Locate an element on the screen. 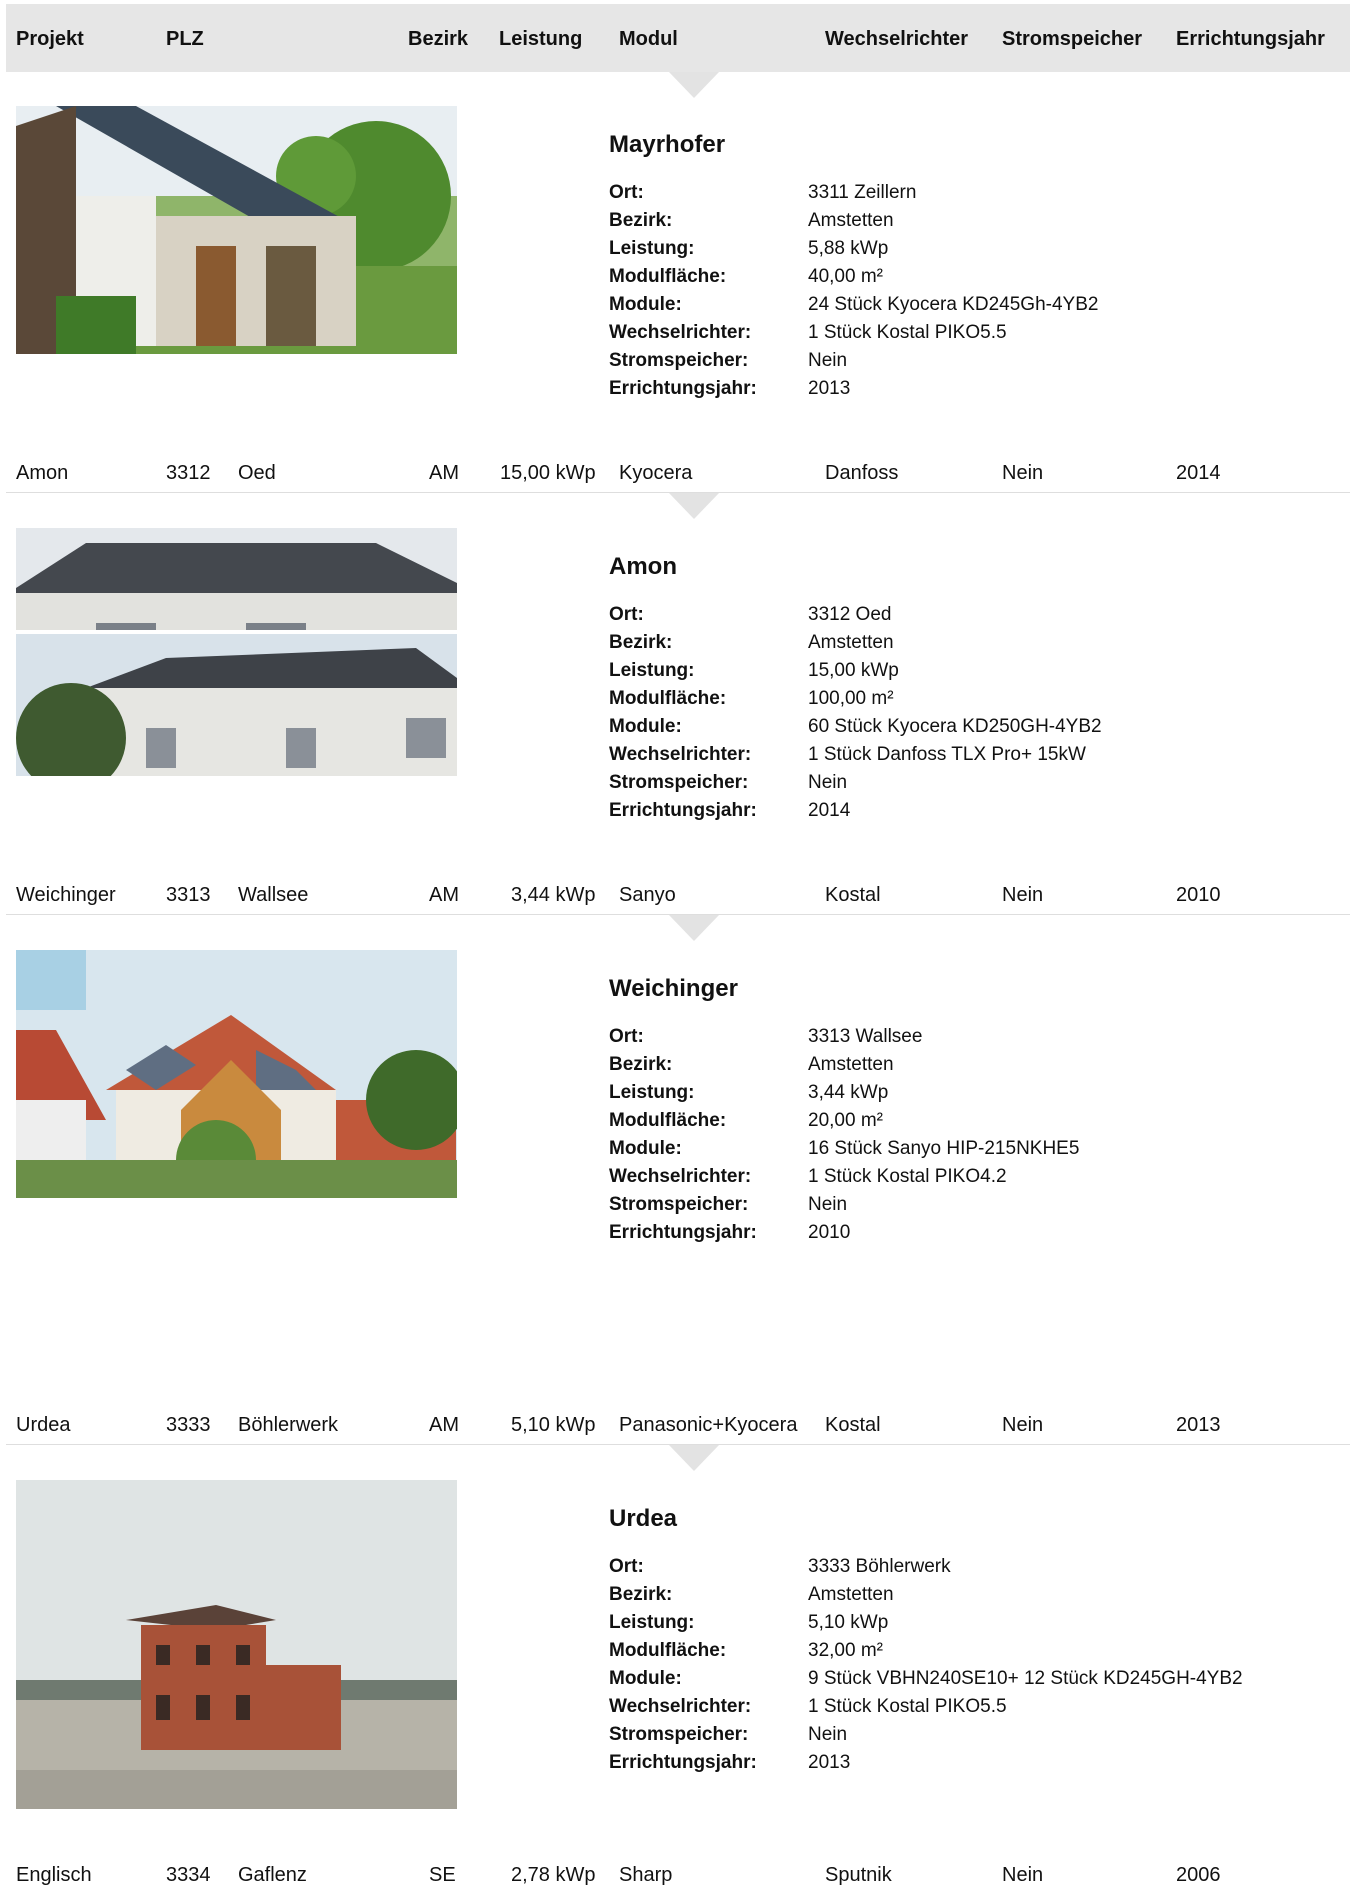  cell-modul: Kyocera is located at coordinates (656, 473).